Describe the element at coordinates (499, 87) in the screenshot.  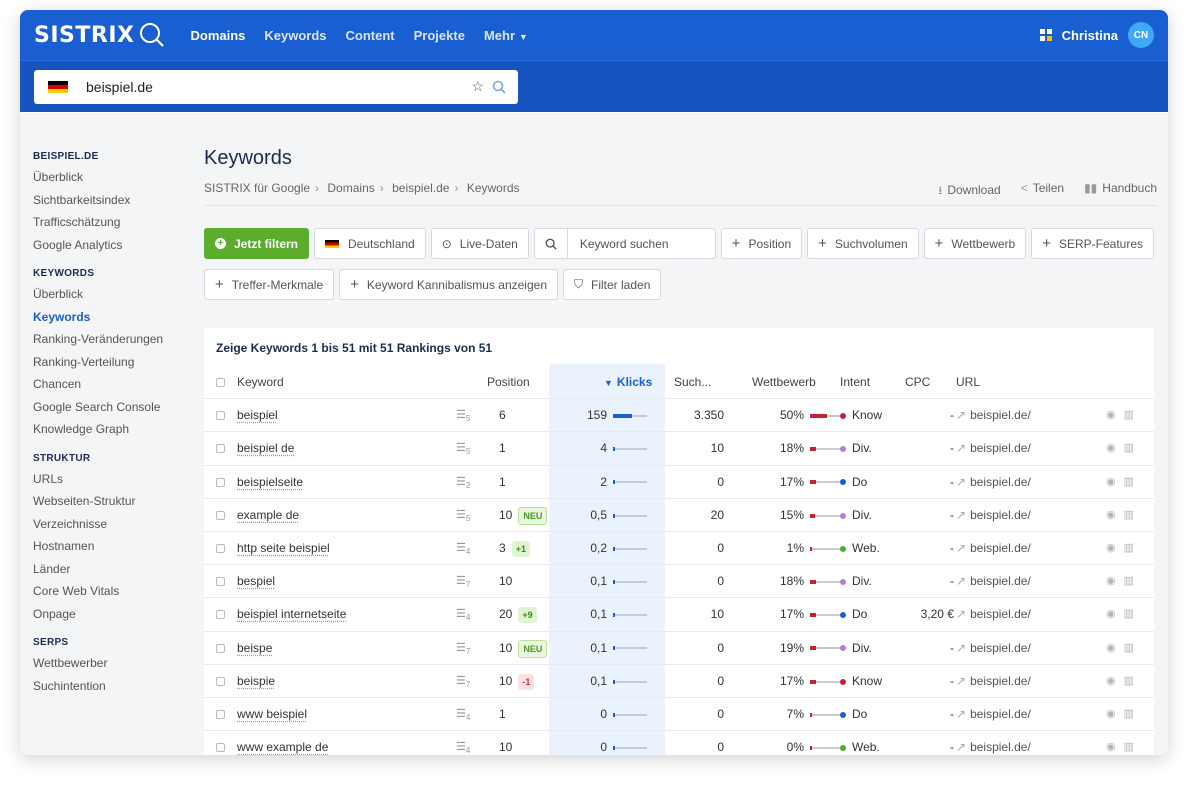
I see `search-icon` at that location.